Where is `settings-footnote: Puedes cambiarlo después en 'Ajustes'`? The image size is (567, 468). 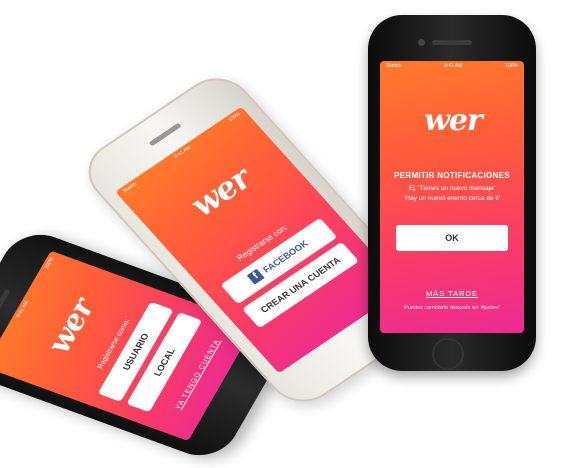 settings-footnote: Puedes cambiarlo después en 'Ajustes' is located at coordinates (452, 308).